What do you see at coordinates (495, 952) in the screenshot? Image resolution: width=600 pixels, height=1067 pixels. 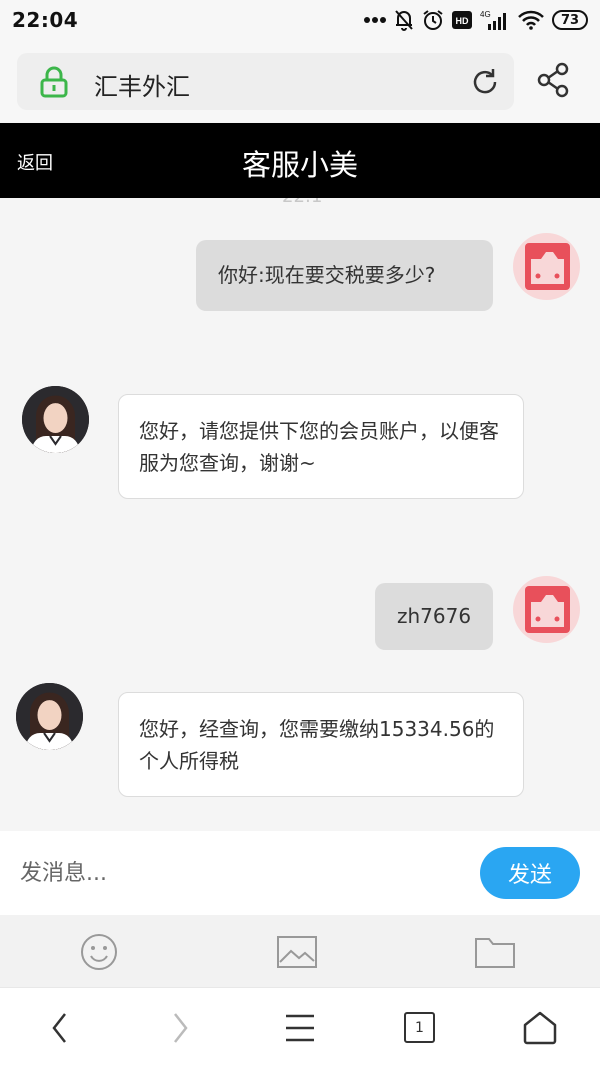 I see `folder-icon` at bounding box center [495, 952].